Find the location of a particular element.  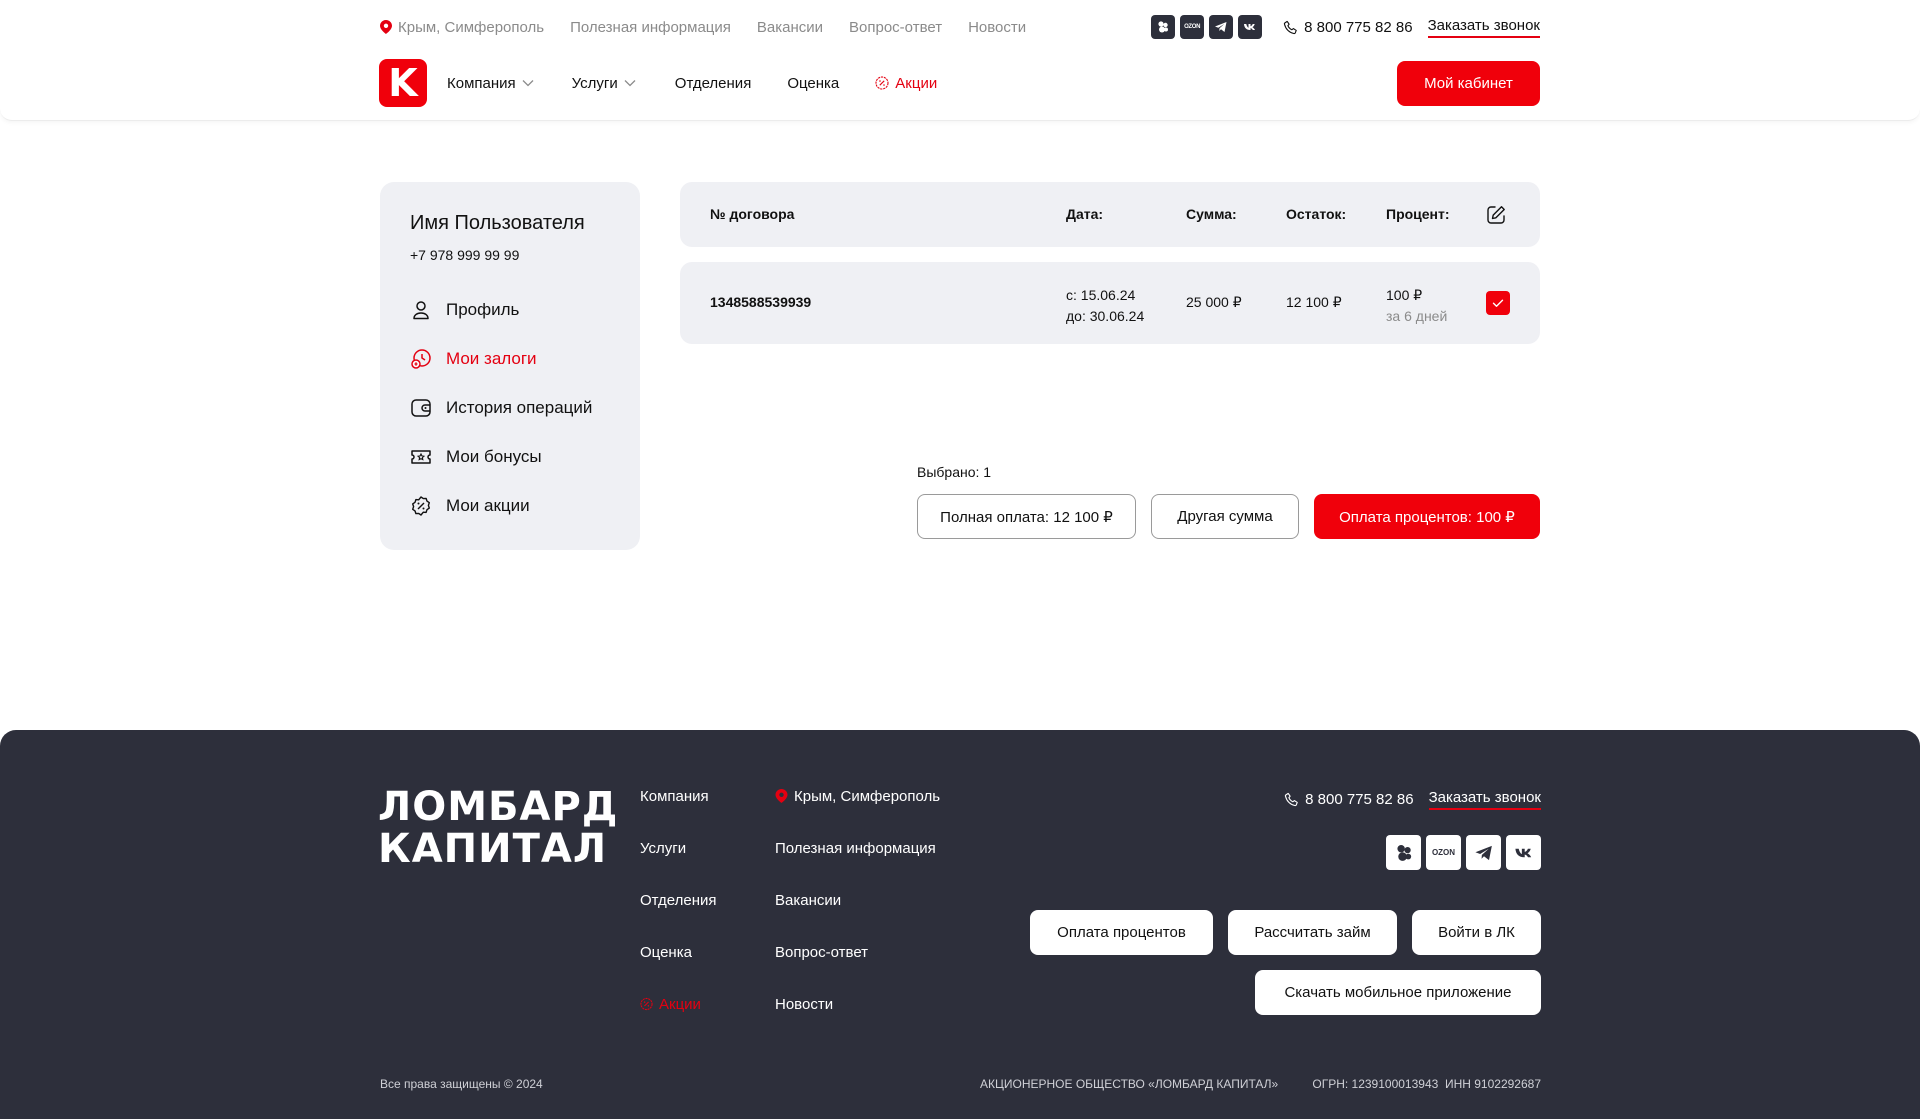

other-sum-button: Другая сумма is located at coordinates (1225, 516).